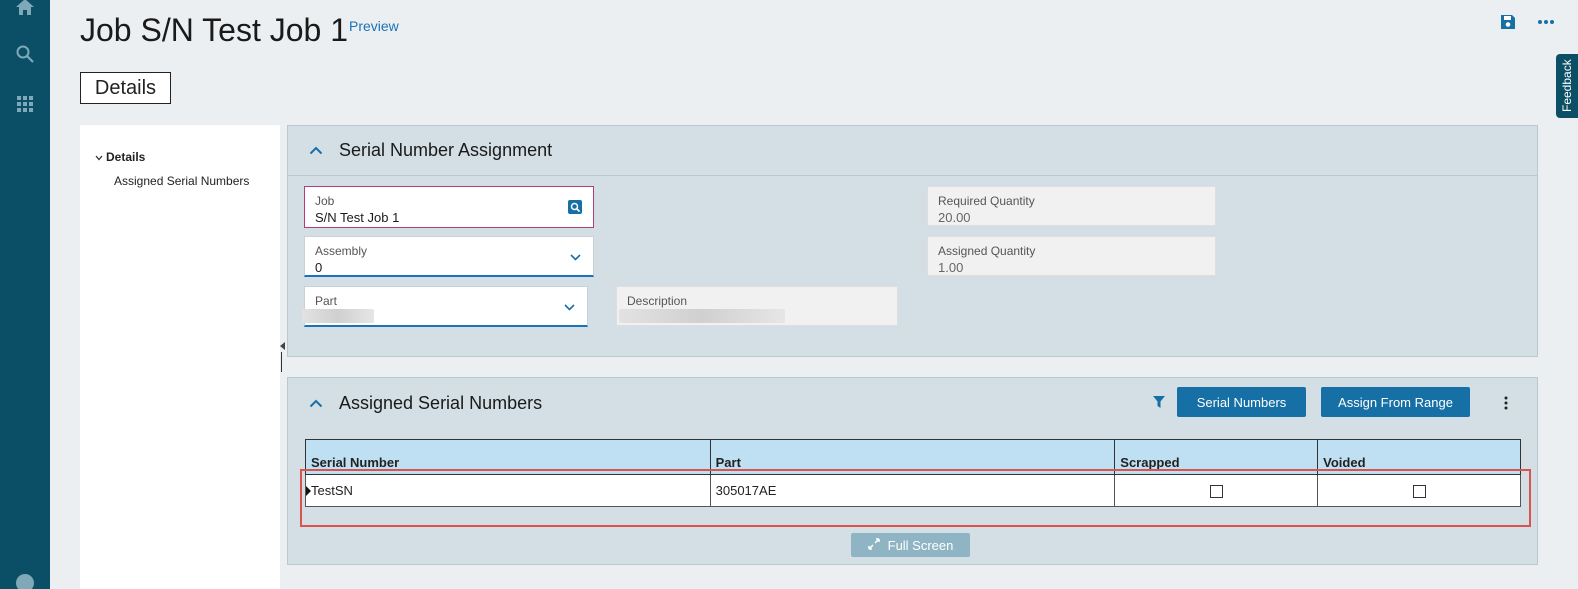 The image size is (1578, 589). What do you see at coordinates (508, 490) in the screenshot?
I see `cell-serial-number: TestSN` at bounding box center [508, 490].